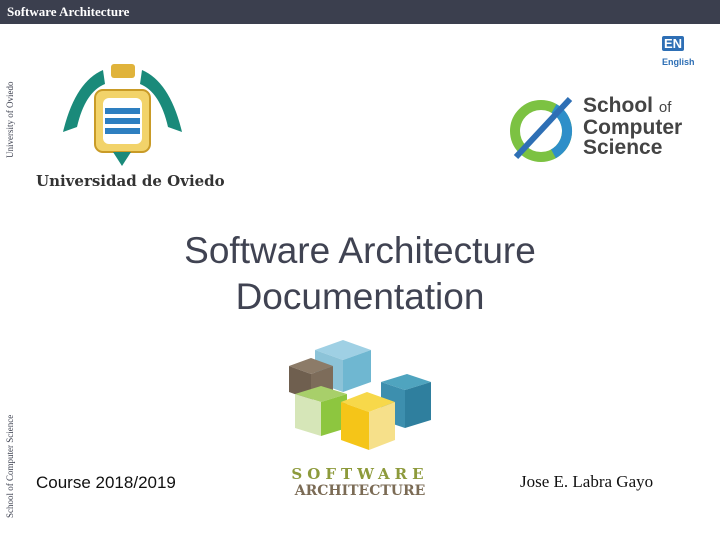  What do you see at coordinates (623, 147) in the screenshot?
I see `school-line-3: Science` at bounding box center [623, 147].